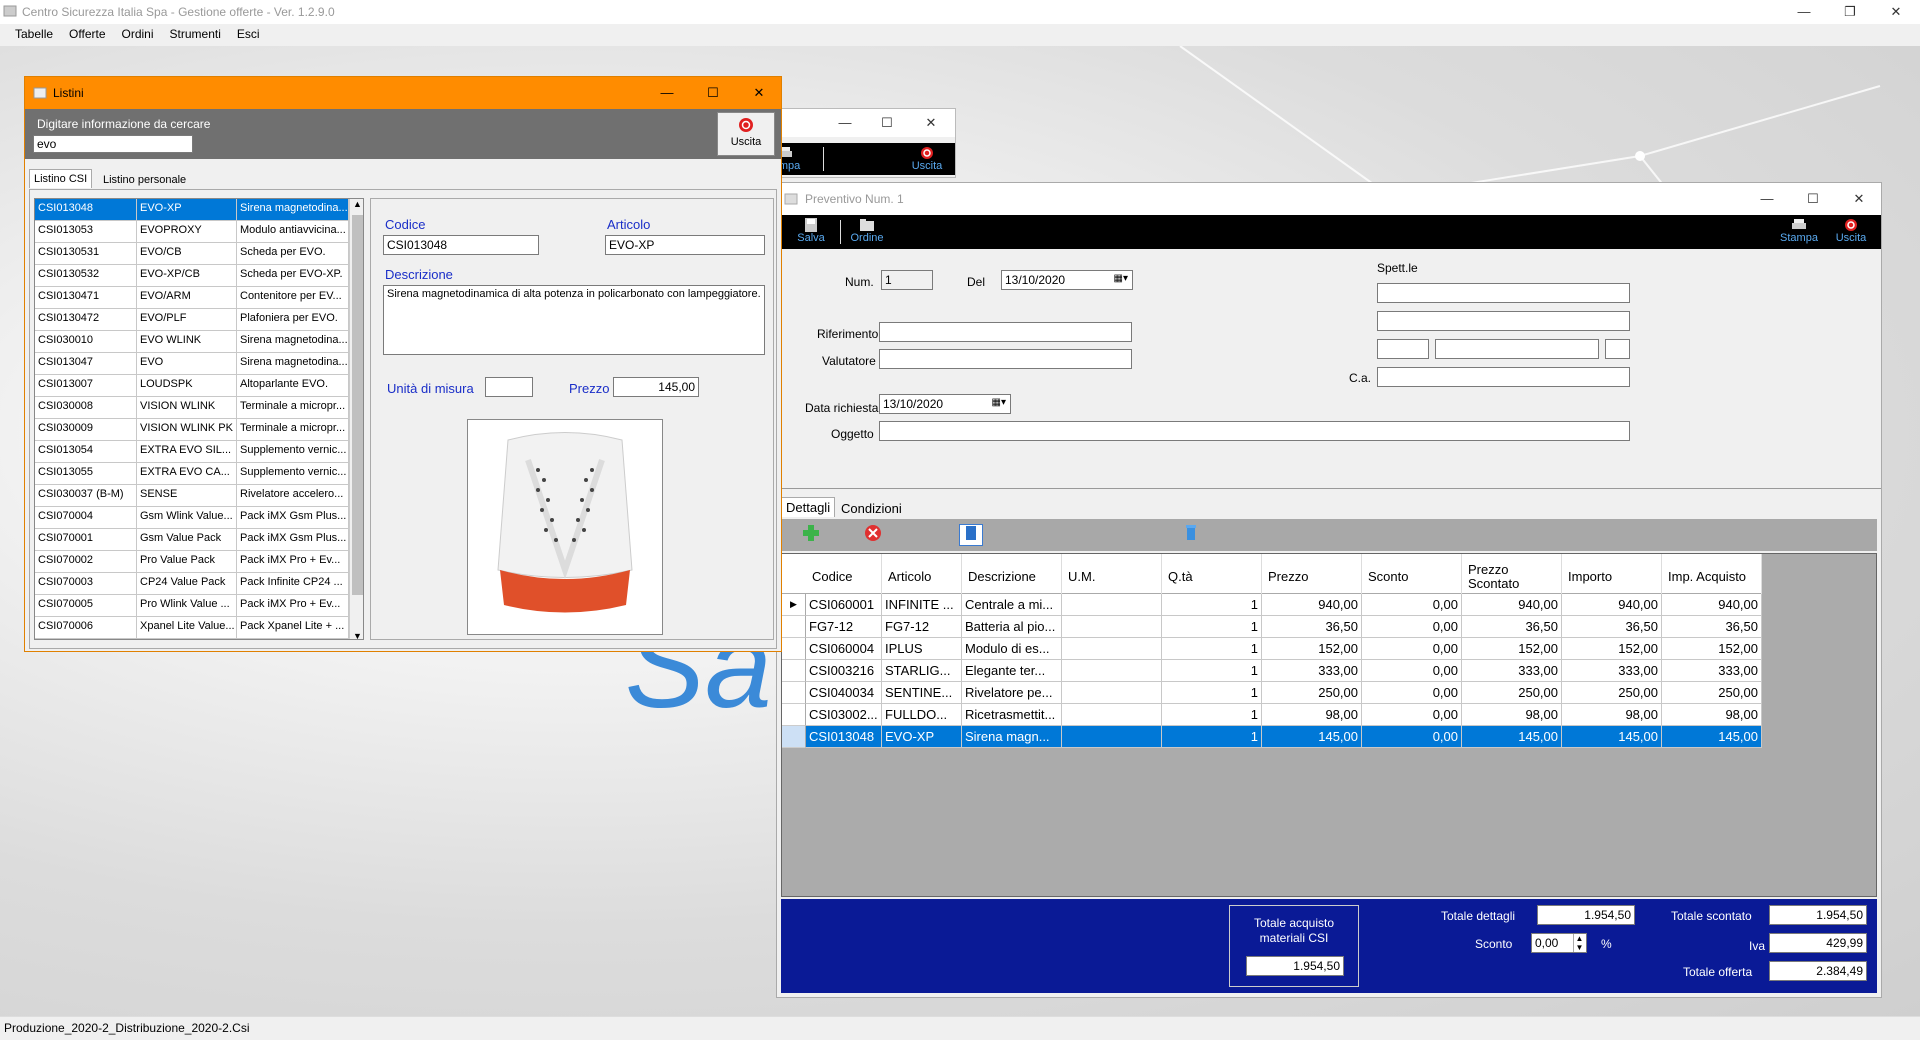  I want to click on menu-esci: Esci, so click(248, 32).